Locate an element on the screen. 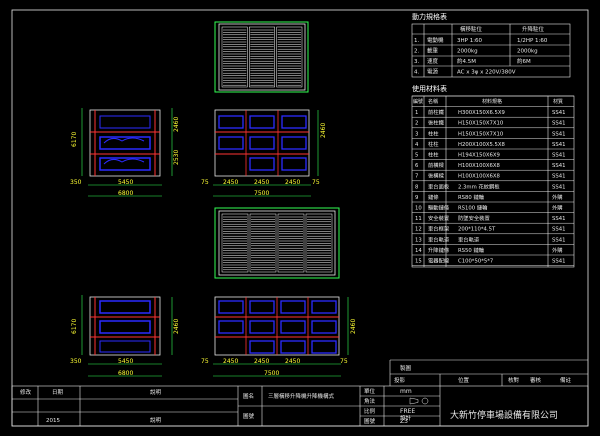  material-header-no: 編號 is located at coordinates (418, 101).